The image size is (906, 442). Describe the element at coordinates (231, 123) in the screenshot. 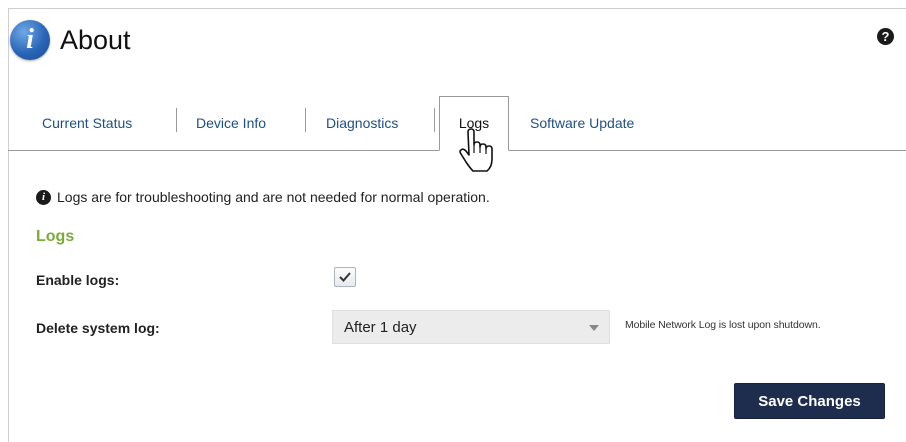

I see `tab-device-info: Device Info` at that location.